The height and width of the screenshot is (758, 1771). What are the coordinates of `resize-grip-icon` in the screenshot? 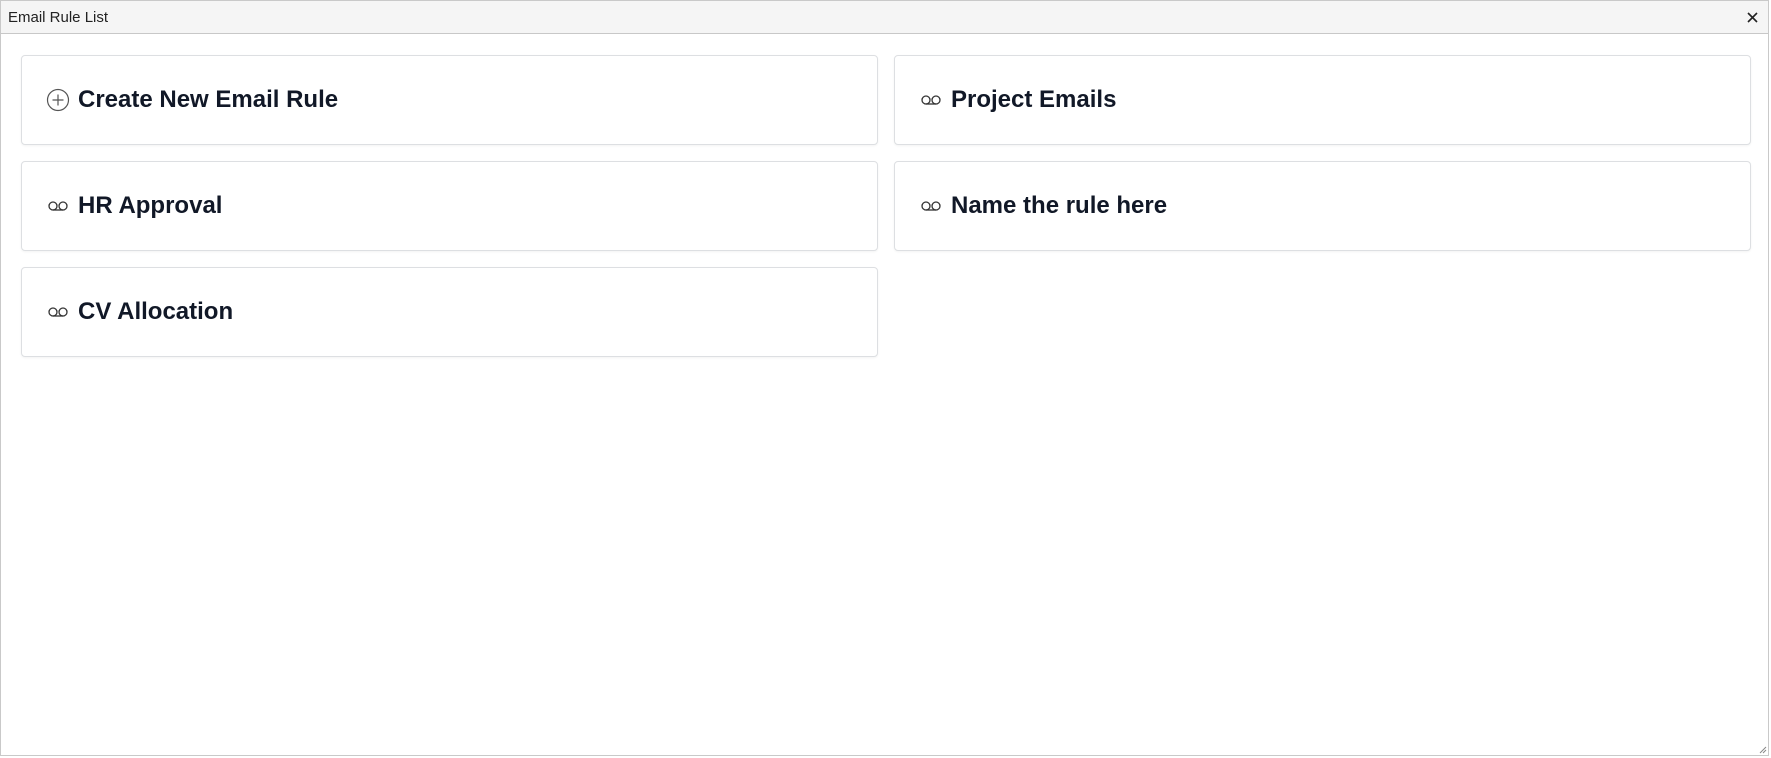 It's located at (1762, 749).